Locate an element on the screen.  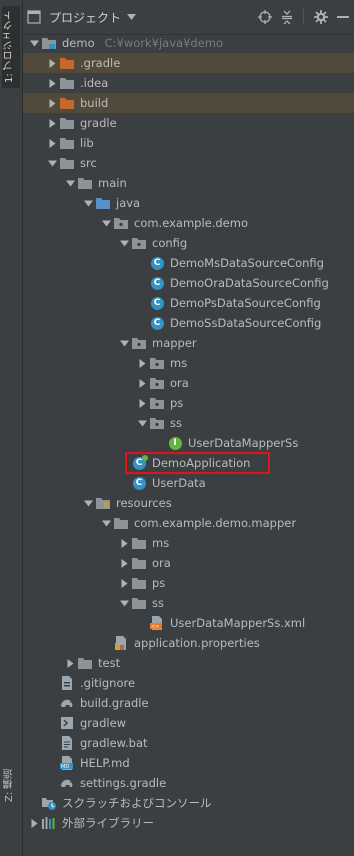
tree-item-label: build is located at coordinates (94, 103).